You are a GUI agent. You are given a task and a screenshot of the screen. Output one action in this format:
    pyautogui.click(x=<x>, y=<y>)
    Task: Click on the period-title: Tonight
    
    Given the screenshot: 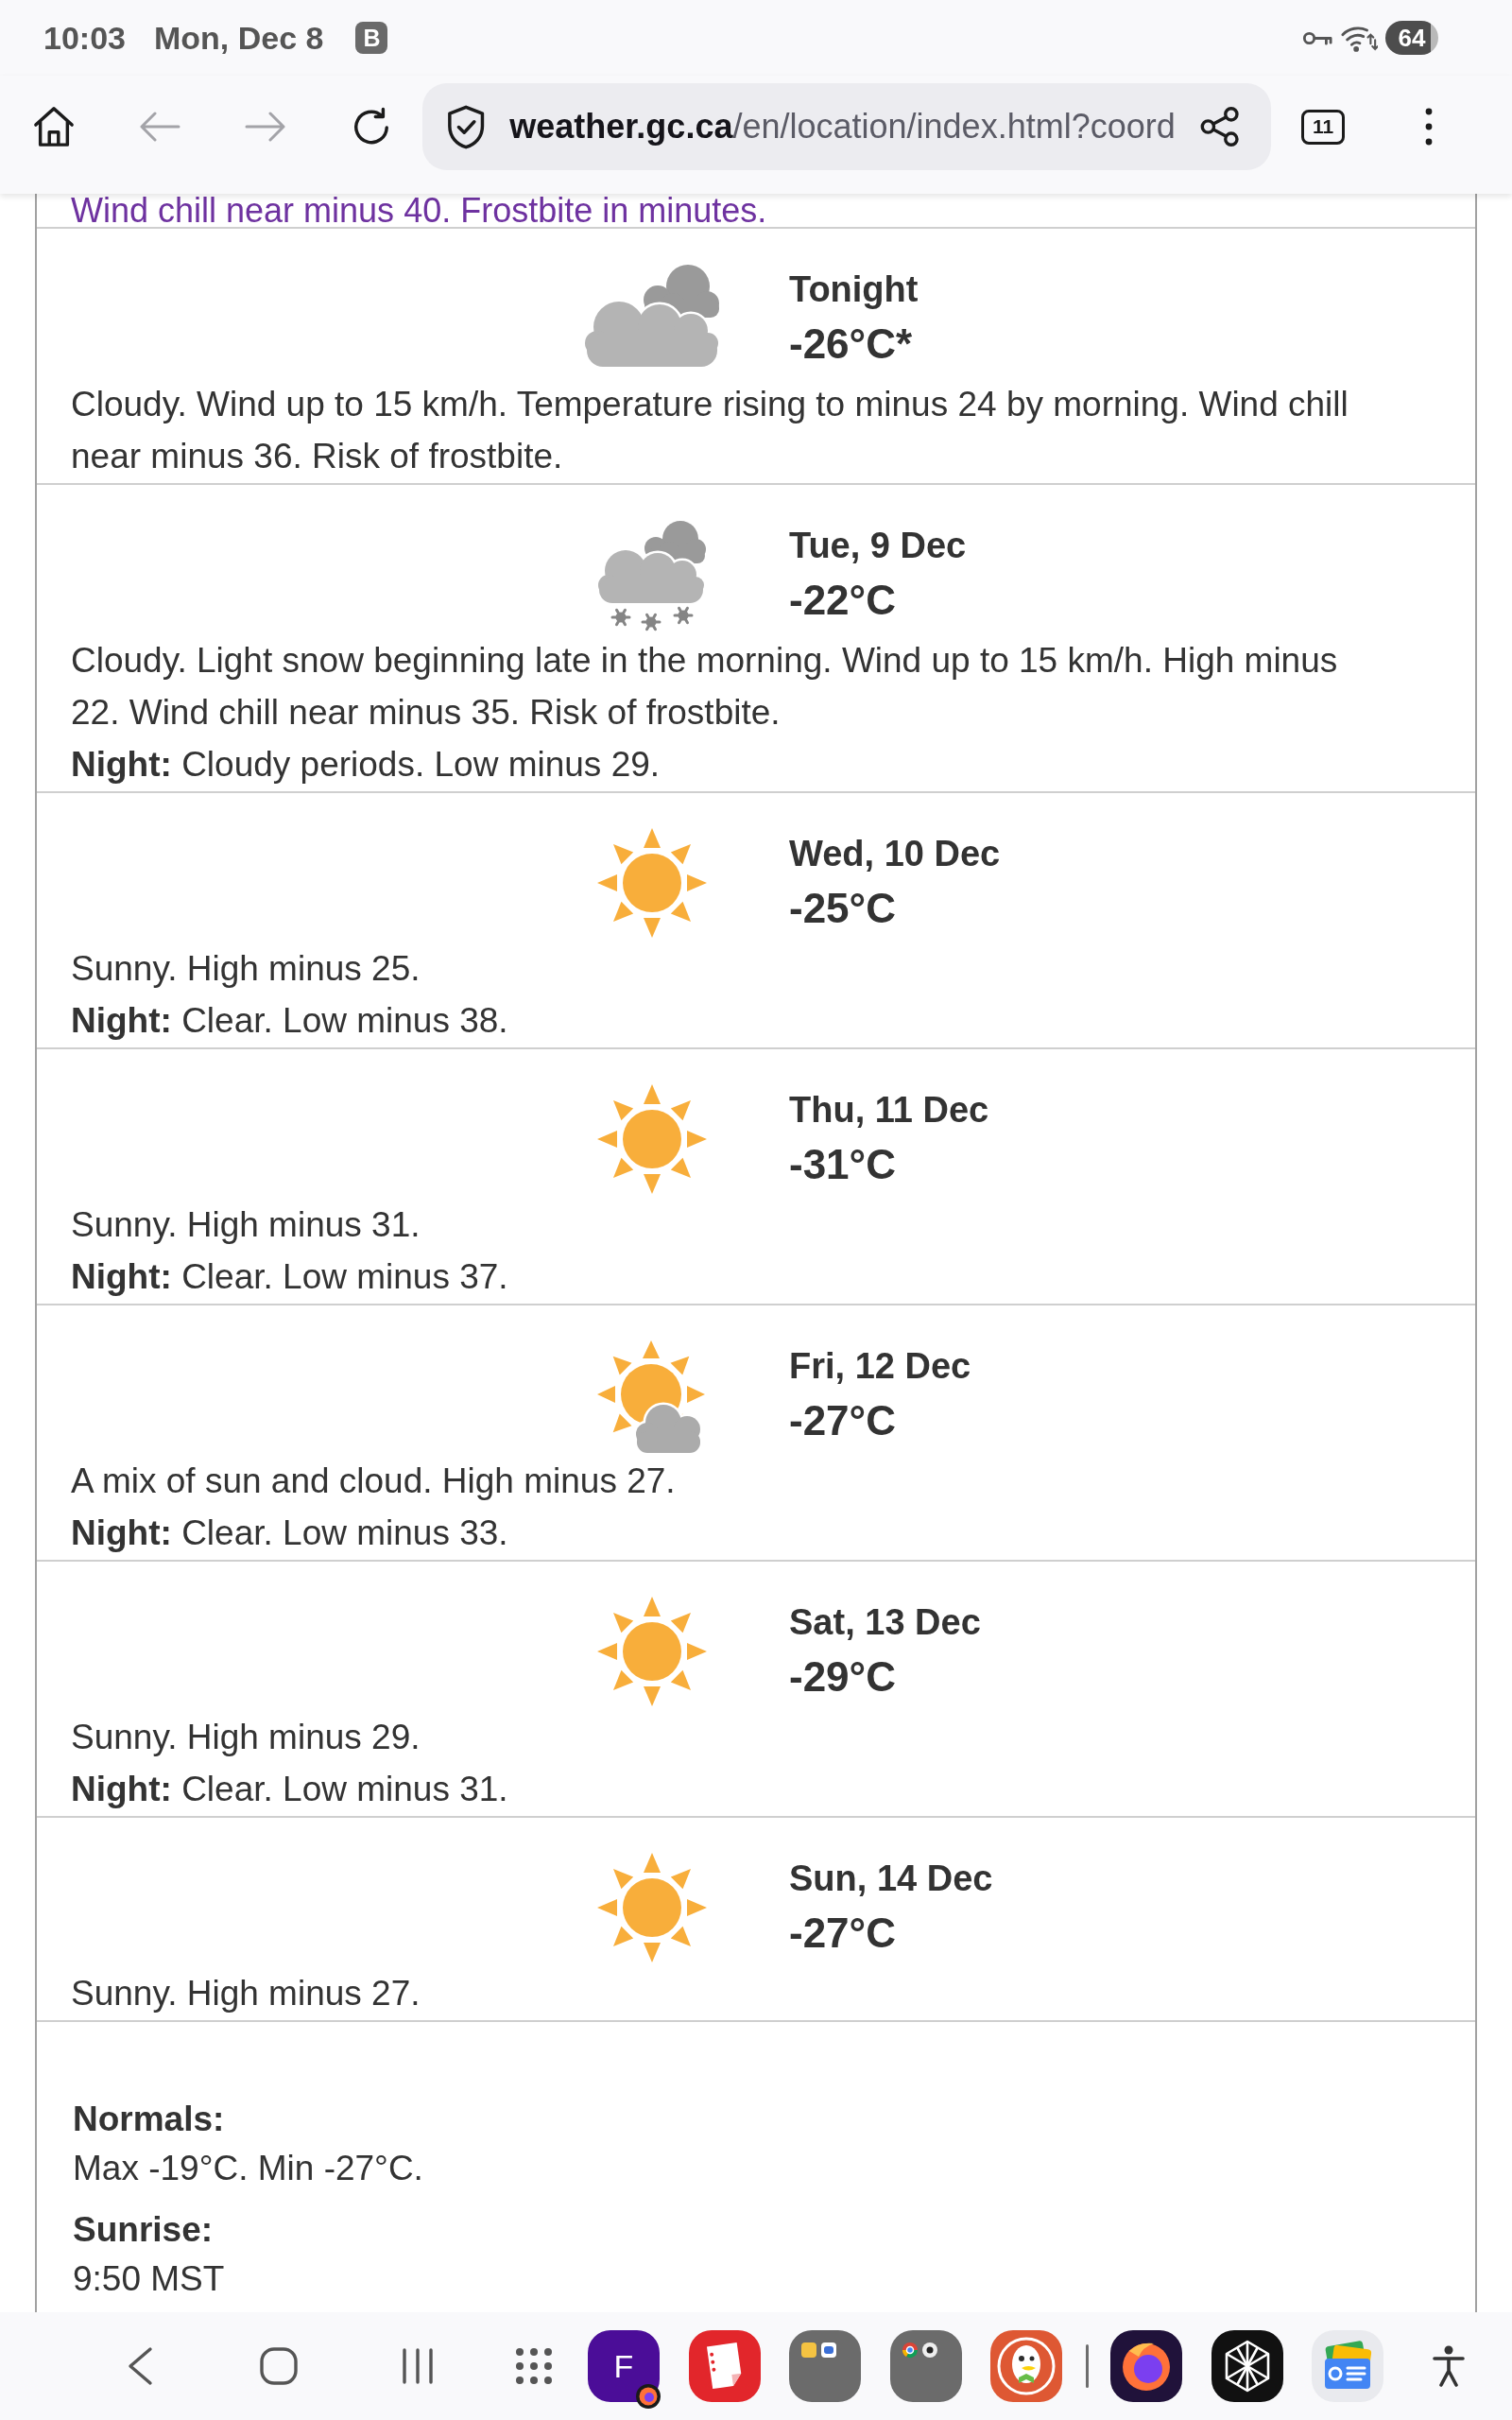 What is the action you would take?
    pyautogui.click(x=854, y=289)
    